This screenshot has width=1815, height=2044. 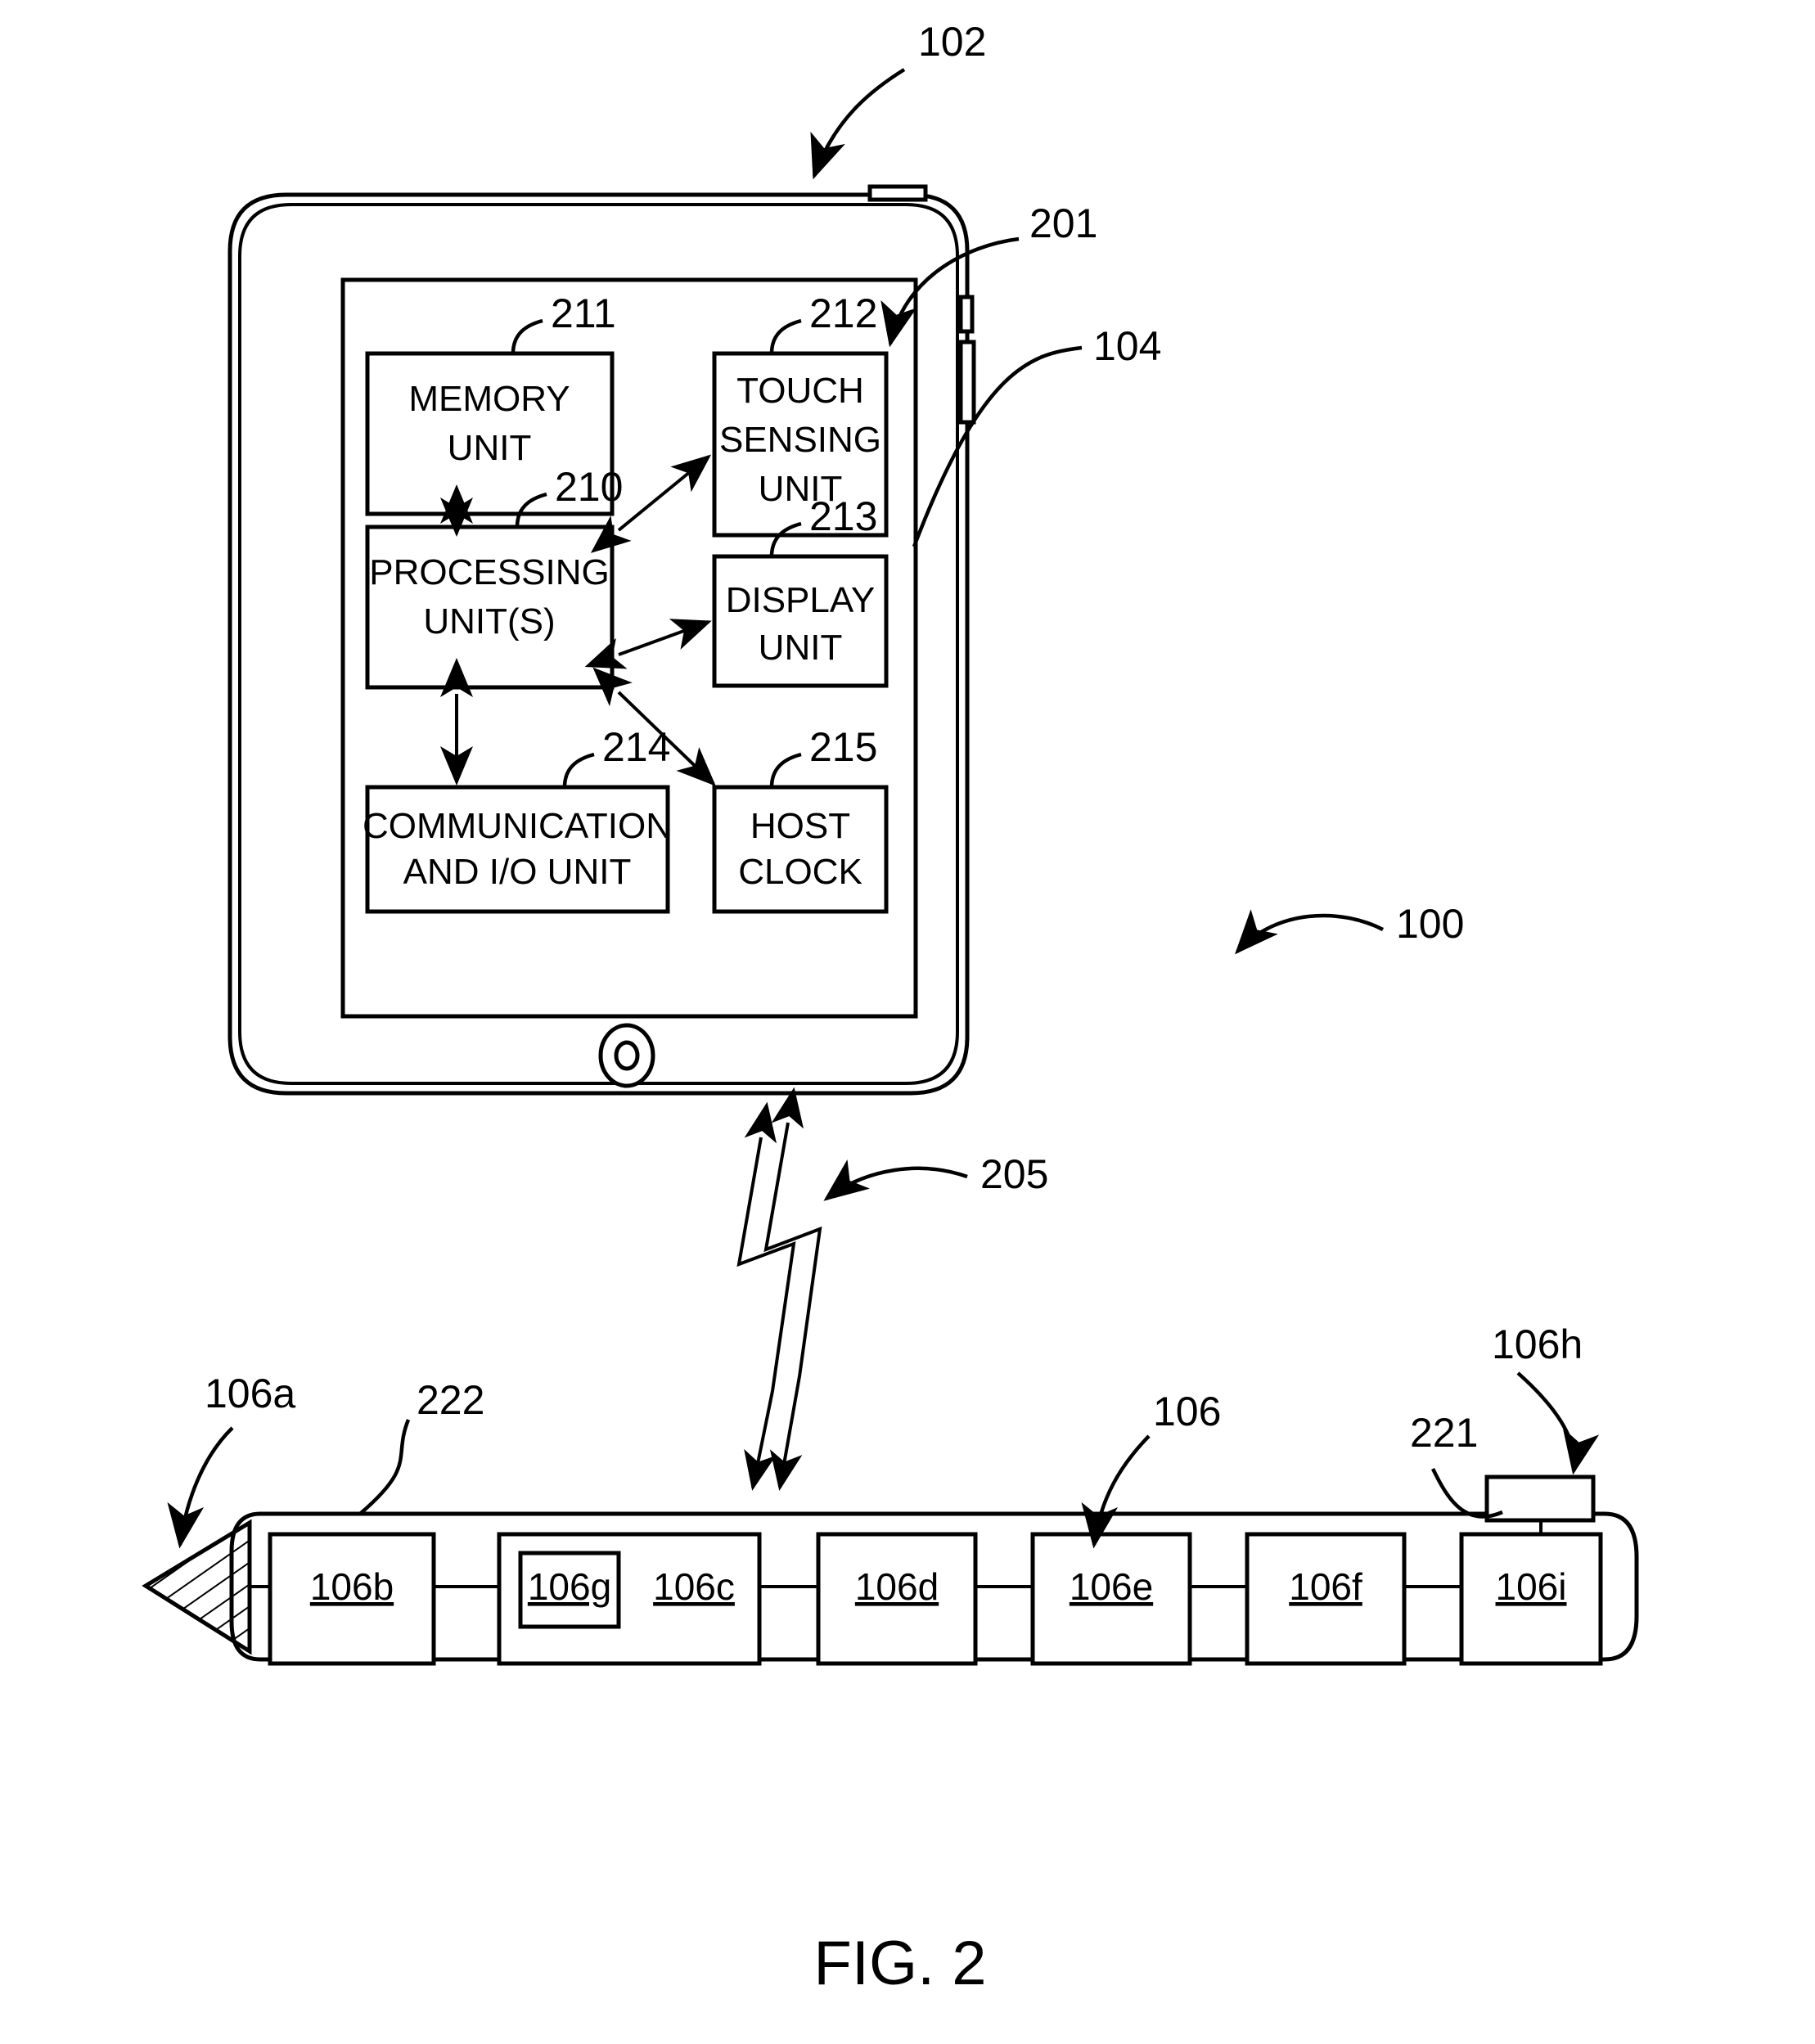 I want to click on ref-106-label: 106, so click(x=1187, y=1411).